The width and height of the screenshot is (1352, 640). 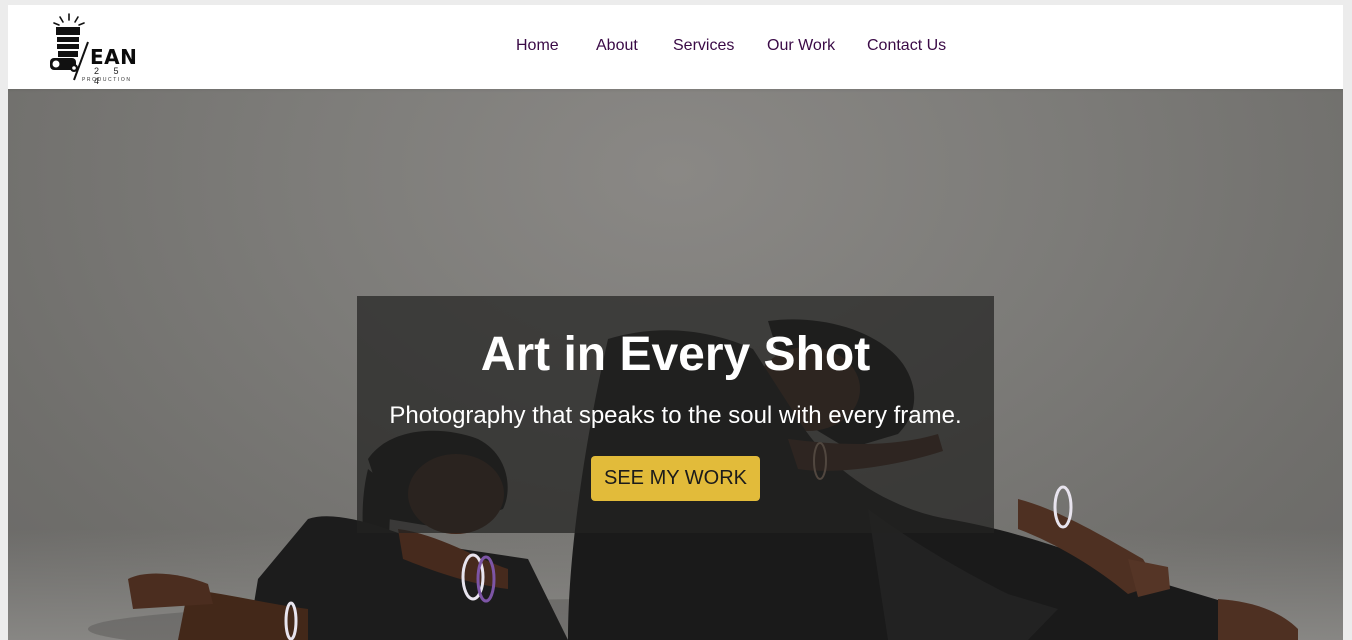 What do you see at coordinates (675, 478) in the screenshot?
I see `see-my-work-button: SEE MY WORK` at bounding box center [675, 478].